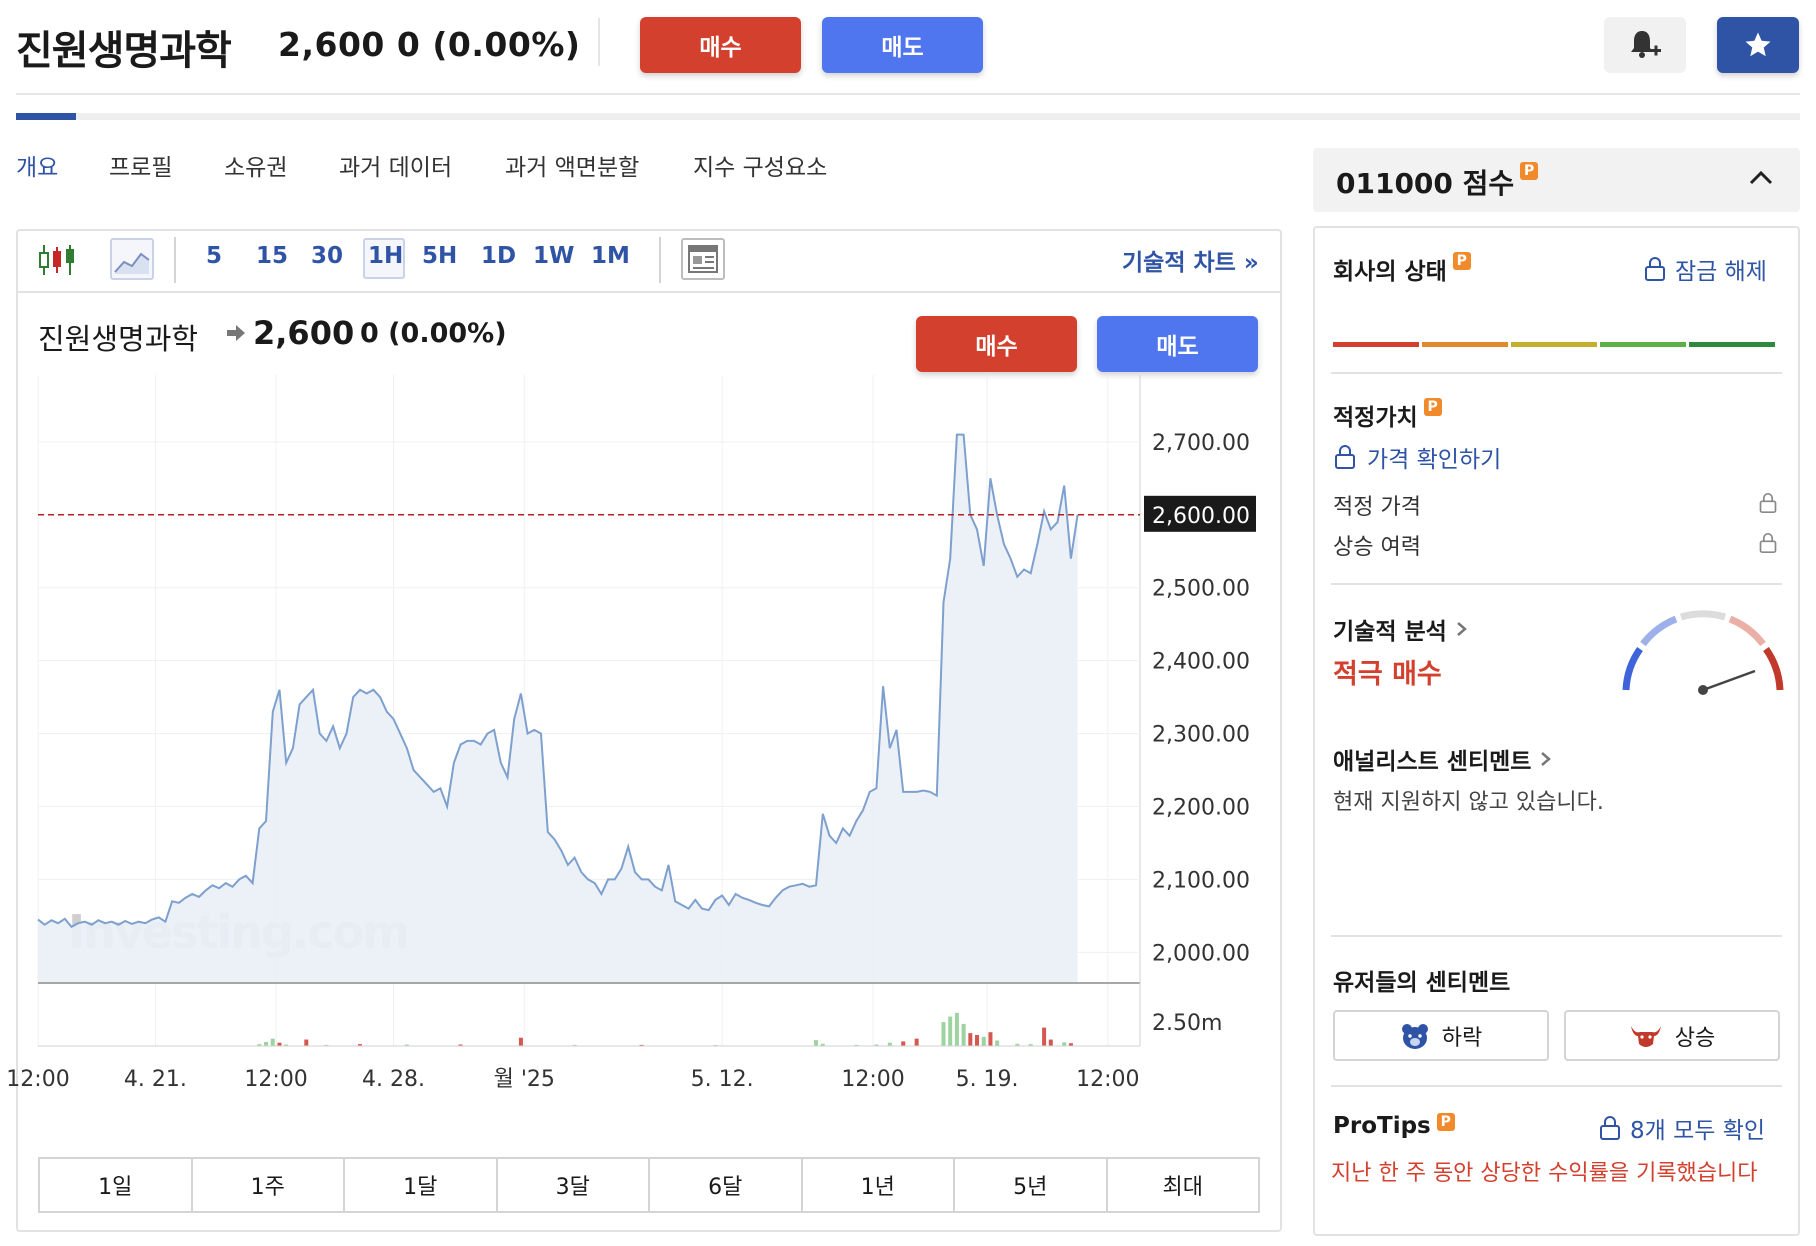  What do you see at coordinates (1201, 516) in the screenshot?
I see `current-price-label: 2,600.00` at bounding box center [1201, 516].